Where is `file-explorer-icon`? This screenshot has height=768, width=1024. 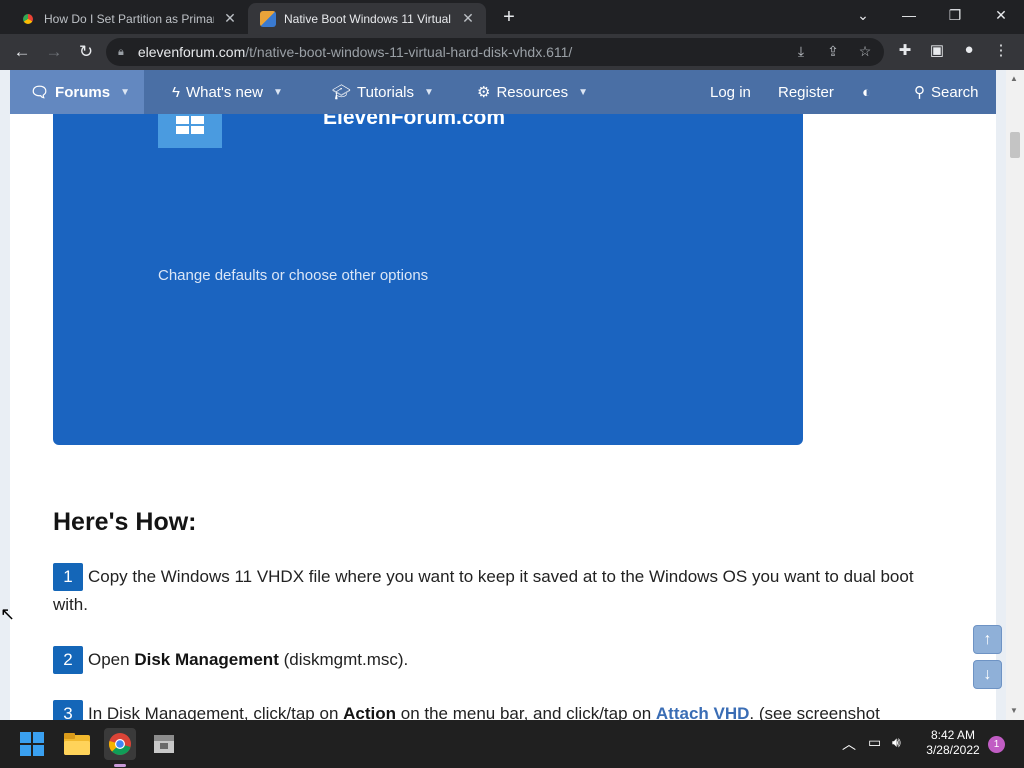 file-explorer-icon is located at coordinates (77, 744).